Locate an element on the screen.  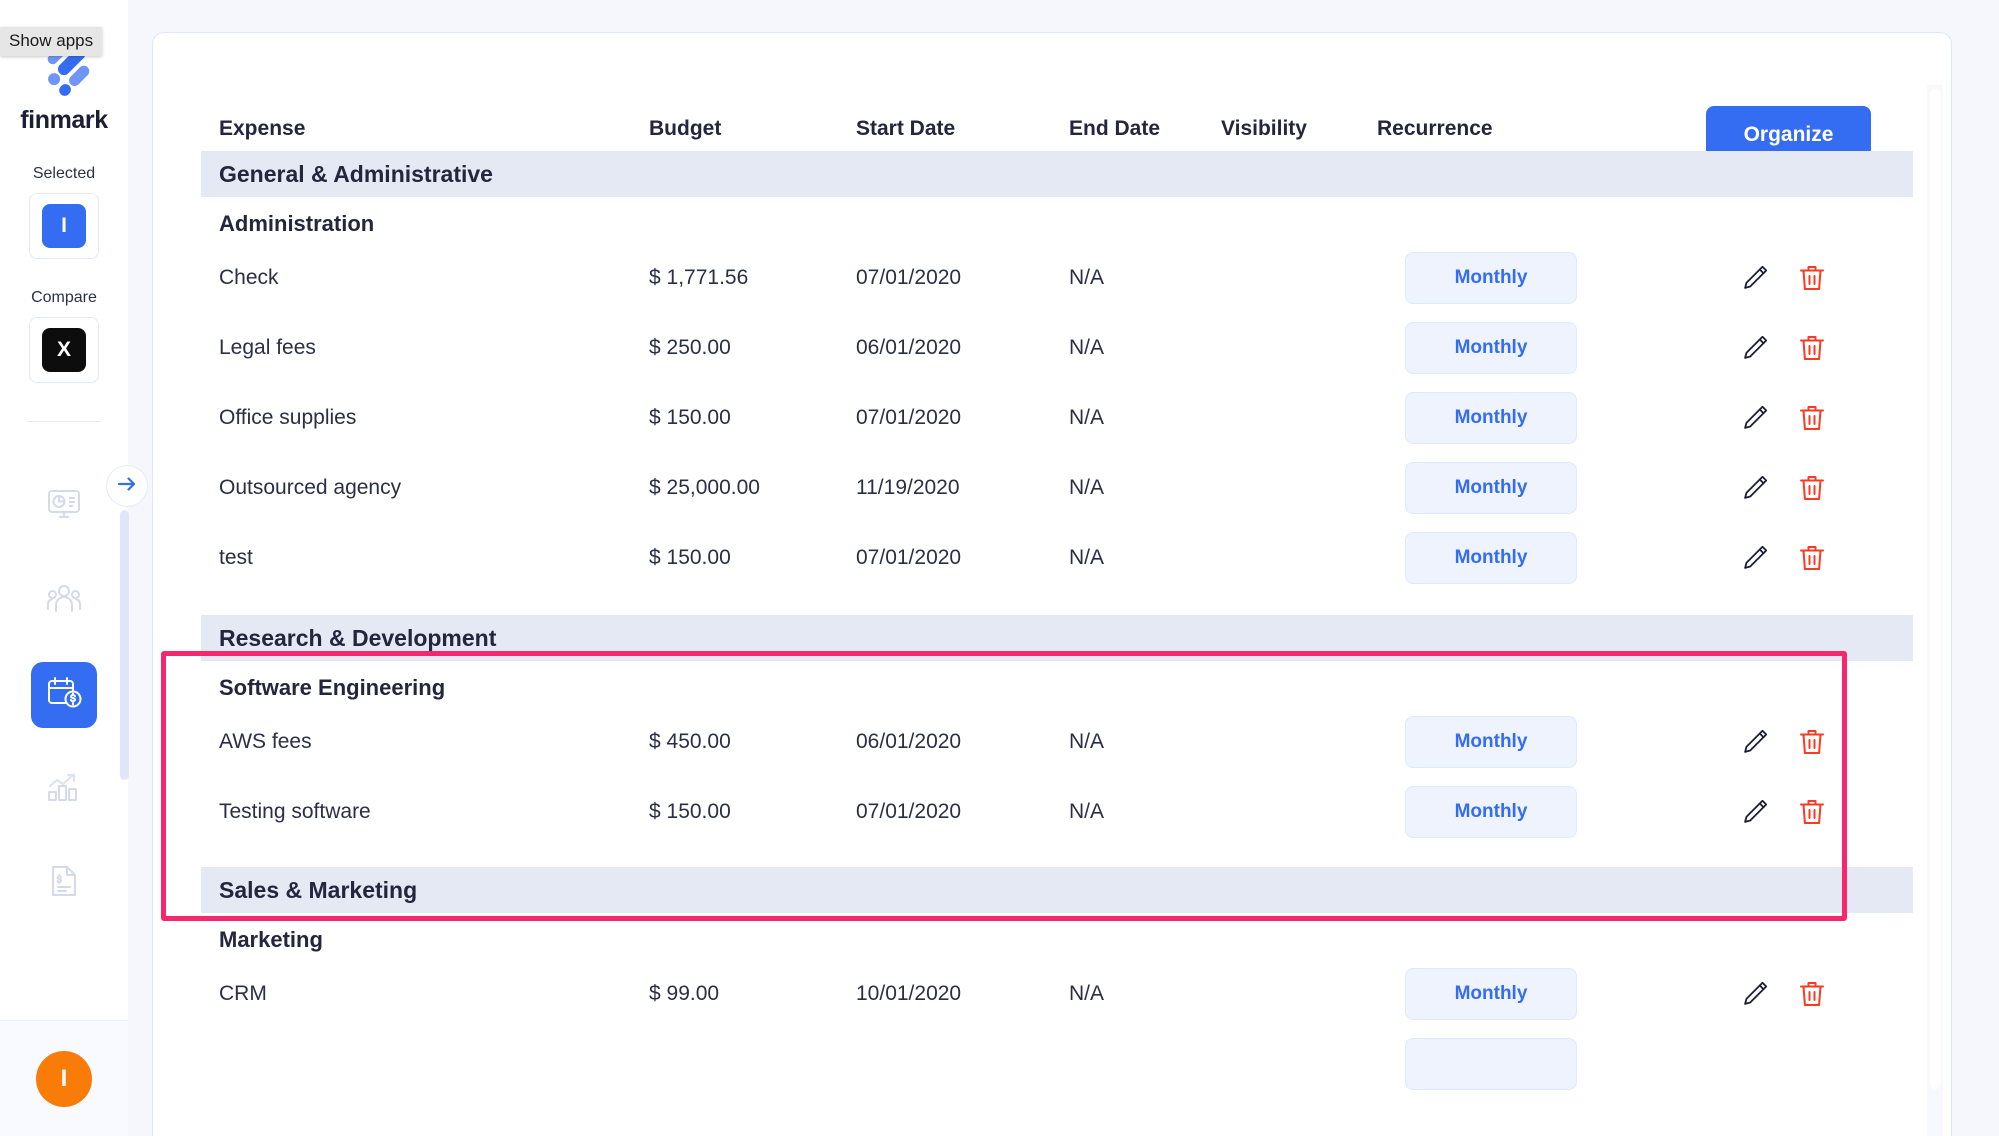
cell-expense: Legal fees is located at coordinates (267, 347).